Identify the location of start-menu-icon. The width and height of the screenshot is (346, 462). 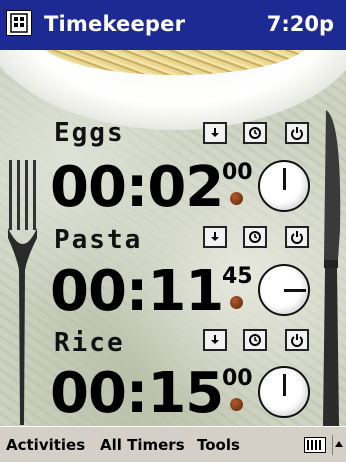
(19, 23).